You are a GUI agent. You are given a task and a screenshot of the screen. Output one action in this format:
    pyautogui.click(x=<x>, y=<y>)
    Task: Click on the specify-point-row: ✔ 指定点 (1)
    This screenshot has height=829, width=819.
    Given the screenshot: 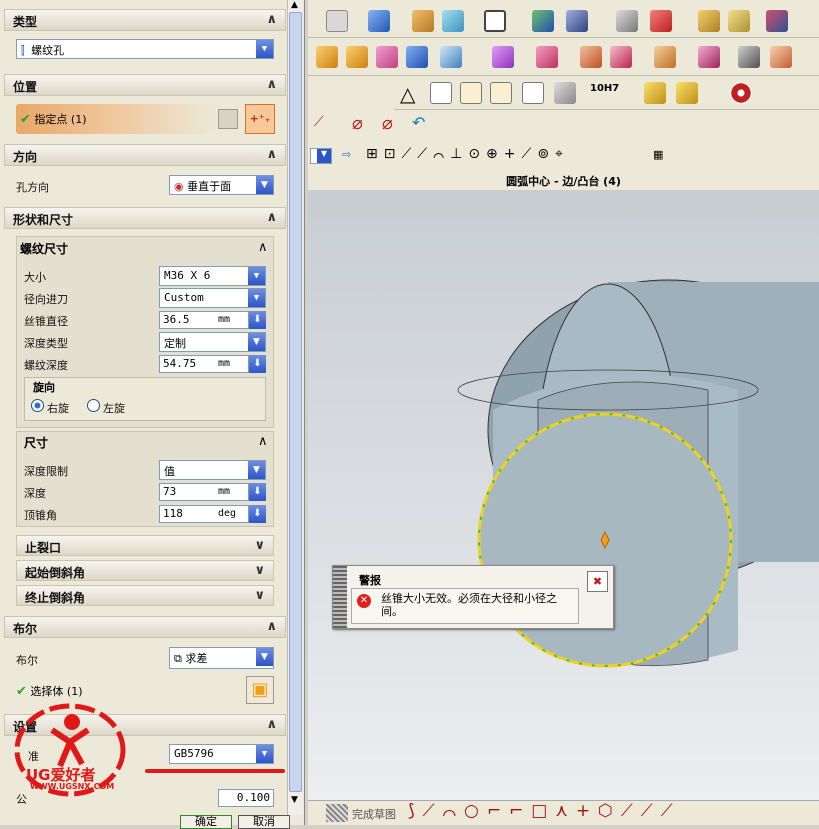 What is the action you would take?
    pyautogui.click(x=116, y=119)
    